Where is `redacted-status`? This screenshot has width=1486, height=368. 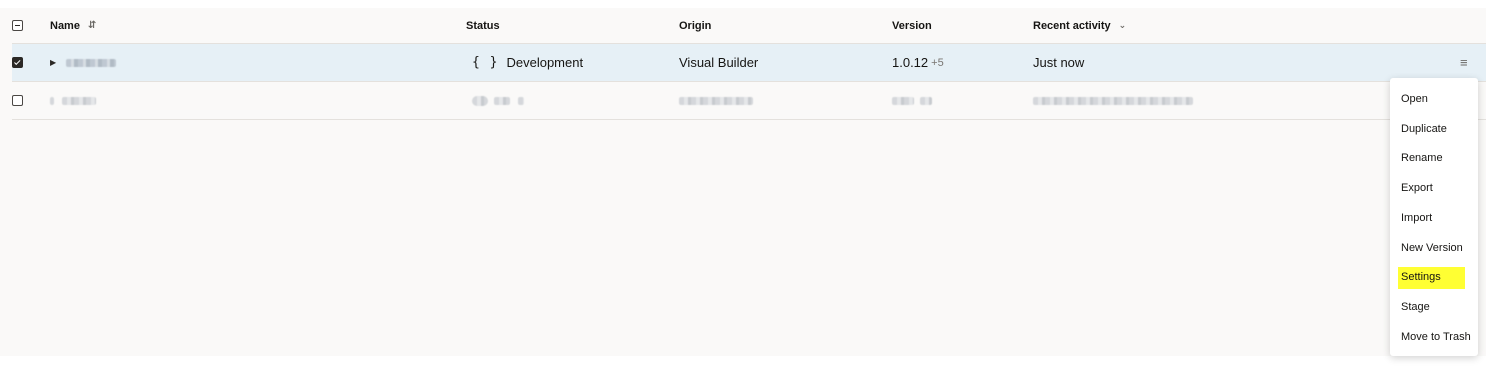 redacted-status is located at coordinates (502, 100).